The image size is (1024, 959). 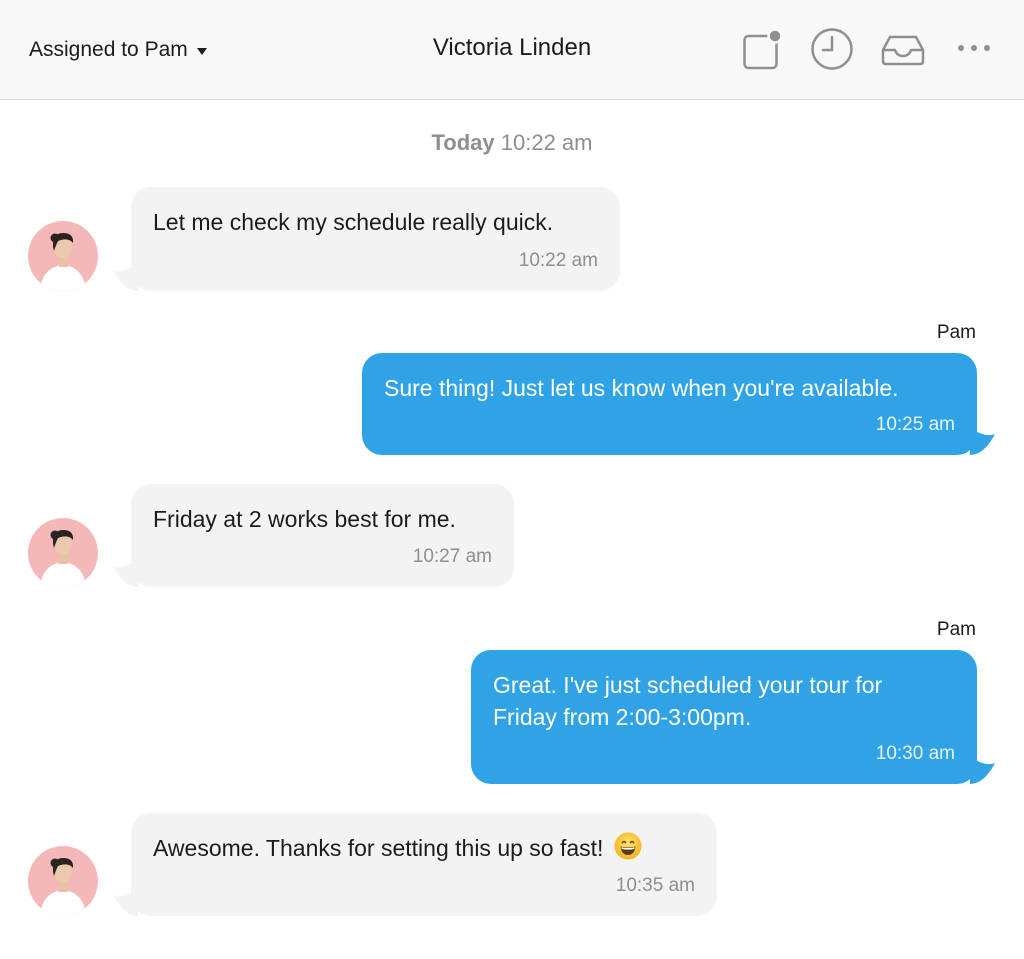 What do you see at coordinates (353, 222) in the screenshot?
I see `message-text: Let me check my schedule really quick.` at bounding box center [353, 222].